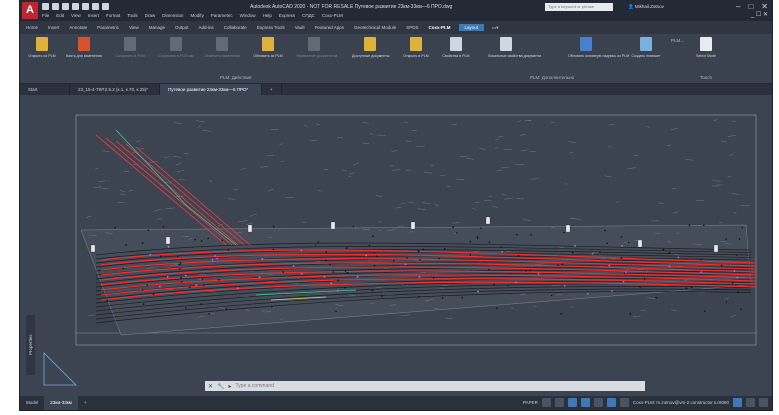  Describe the element at coordinates (315, 47) in the screenshot. I see `manage-document-button: Управление документом` at that location.